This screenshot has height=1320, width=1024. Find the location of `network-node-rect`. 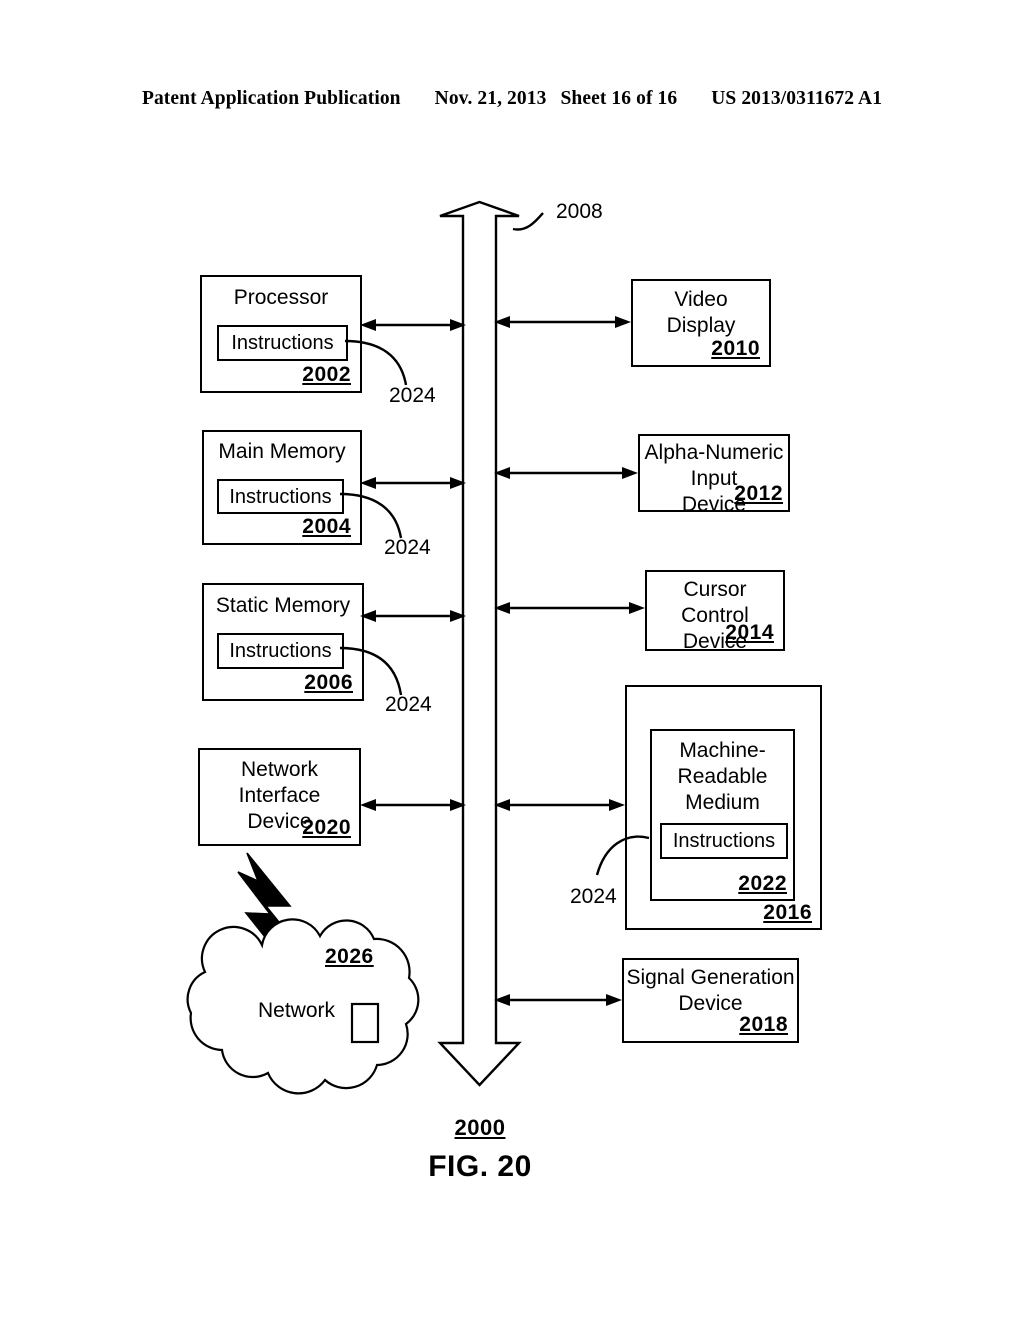

network-node-rect is located at coordinates (365, 1023).